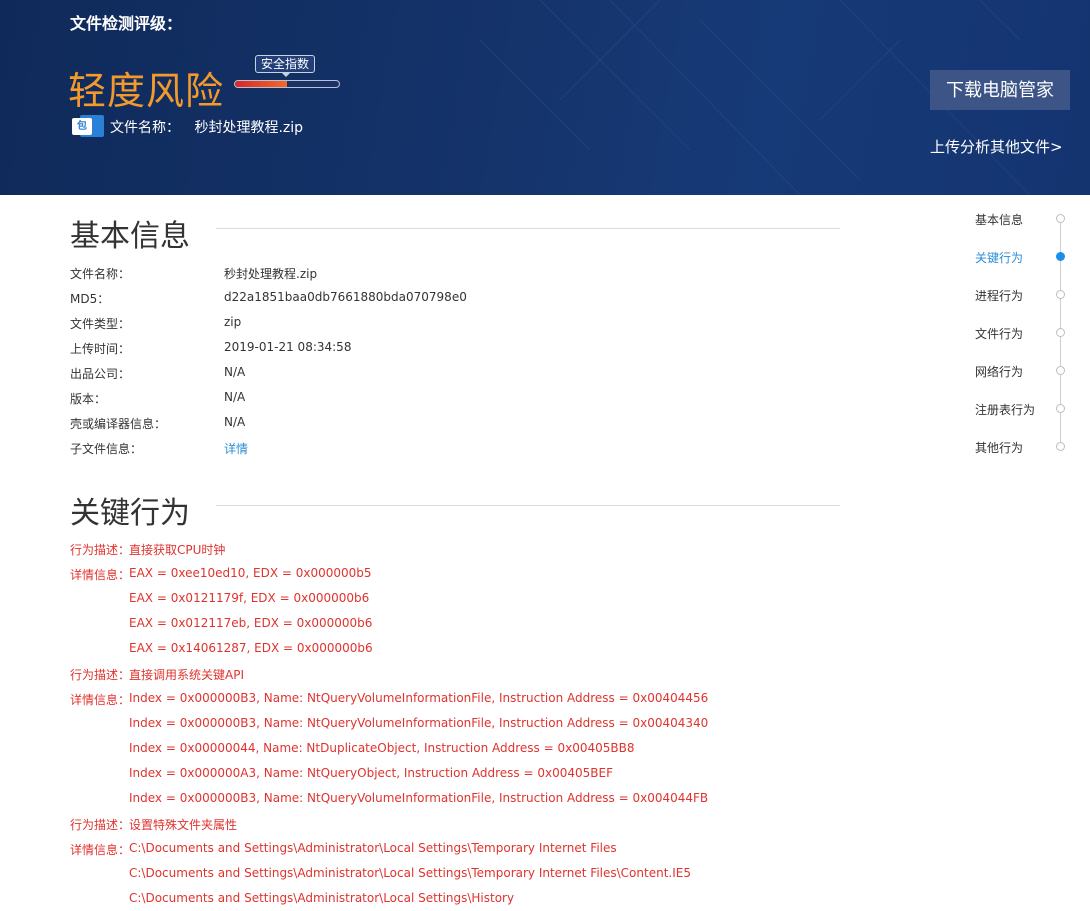 The width and height of the screenshot is (1090, 911). Describe the element at coordinates (251, 648) in the screenshot. I see `behavior-value: EAX = 0x14061287, EDX = 0x000000b6` at that location.